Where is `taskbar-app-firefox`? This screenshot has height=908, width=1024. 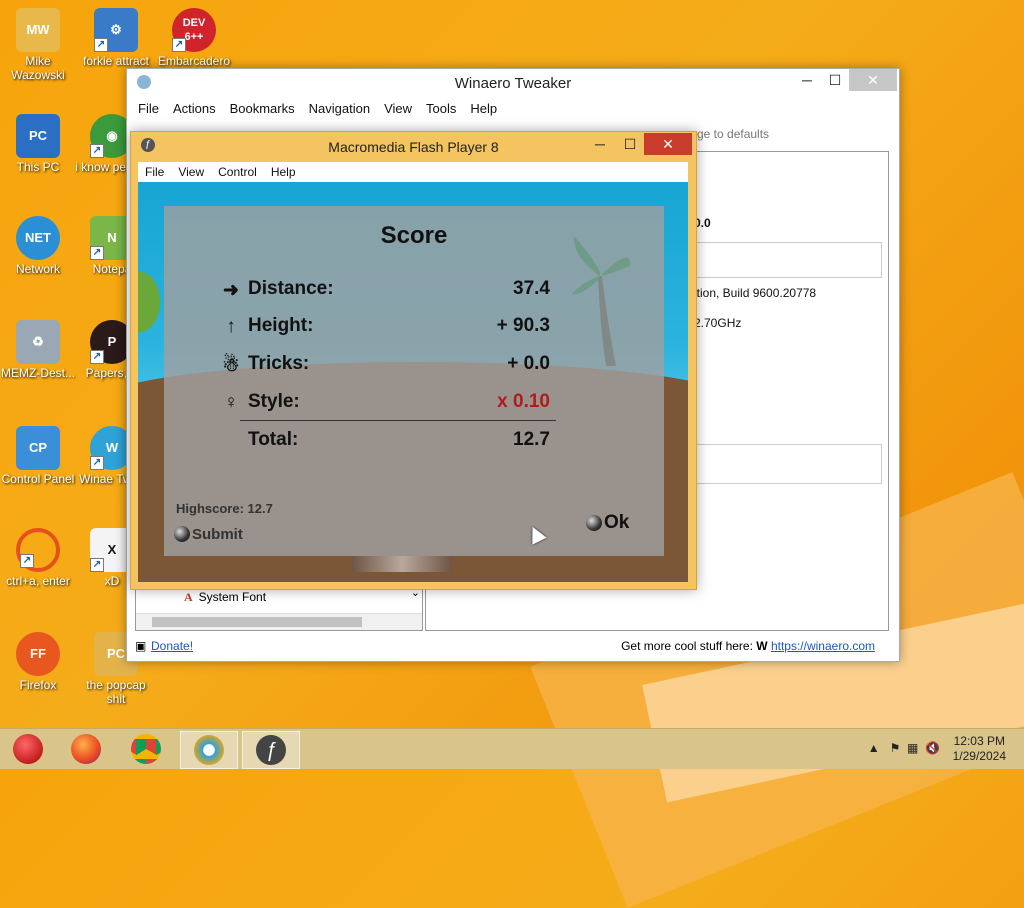 taskbar-app-firefox is located at coordinates (86, 749).